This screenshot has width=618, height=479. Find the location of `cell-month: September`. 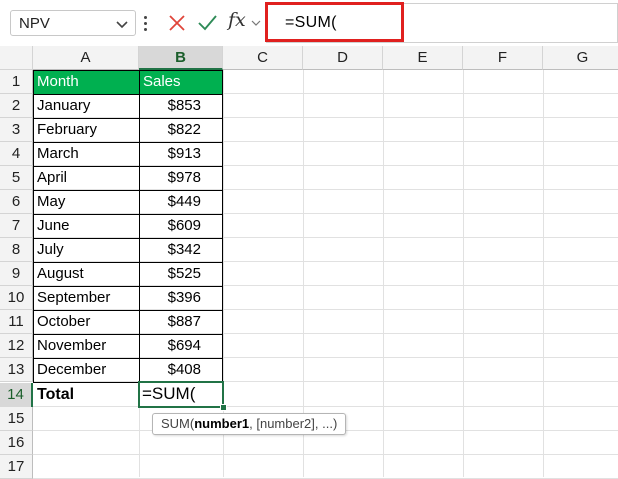

cell-month: September is located at coordinates (86, 298).